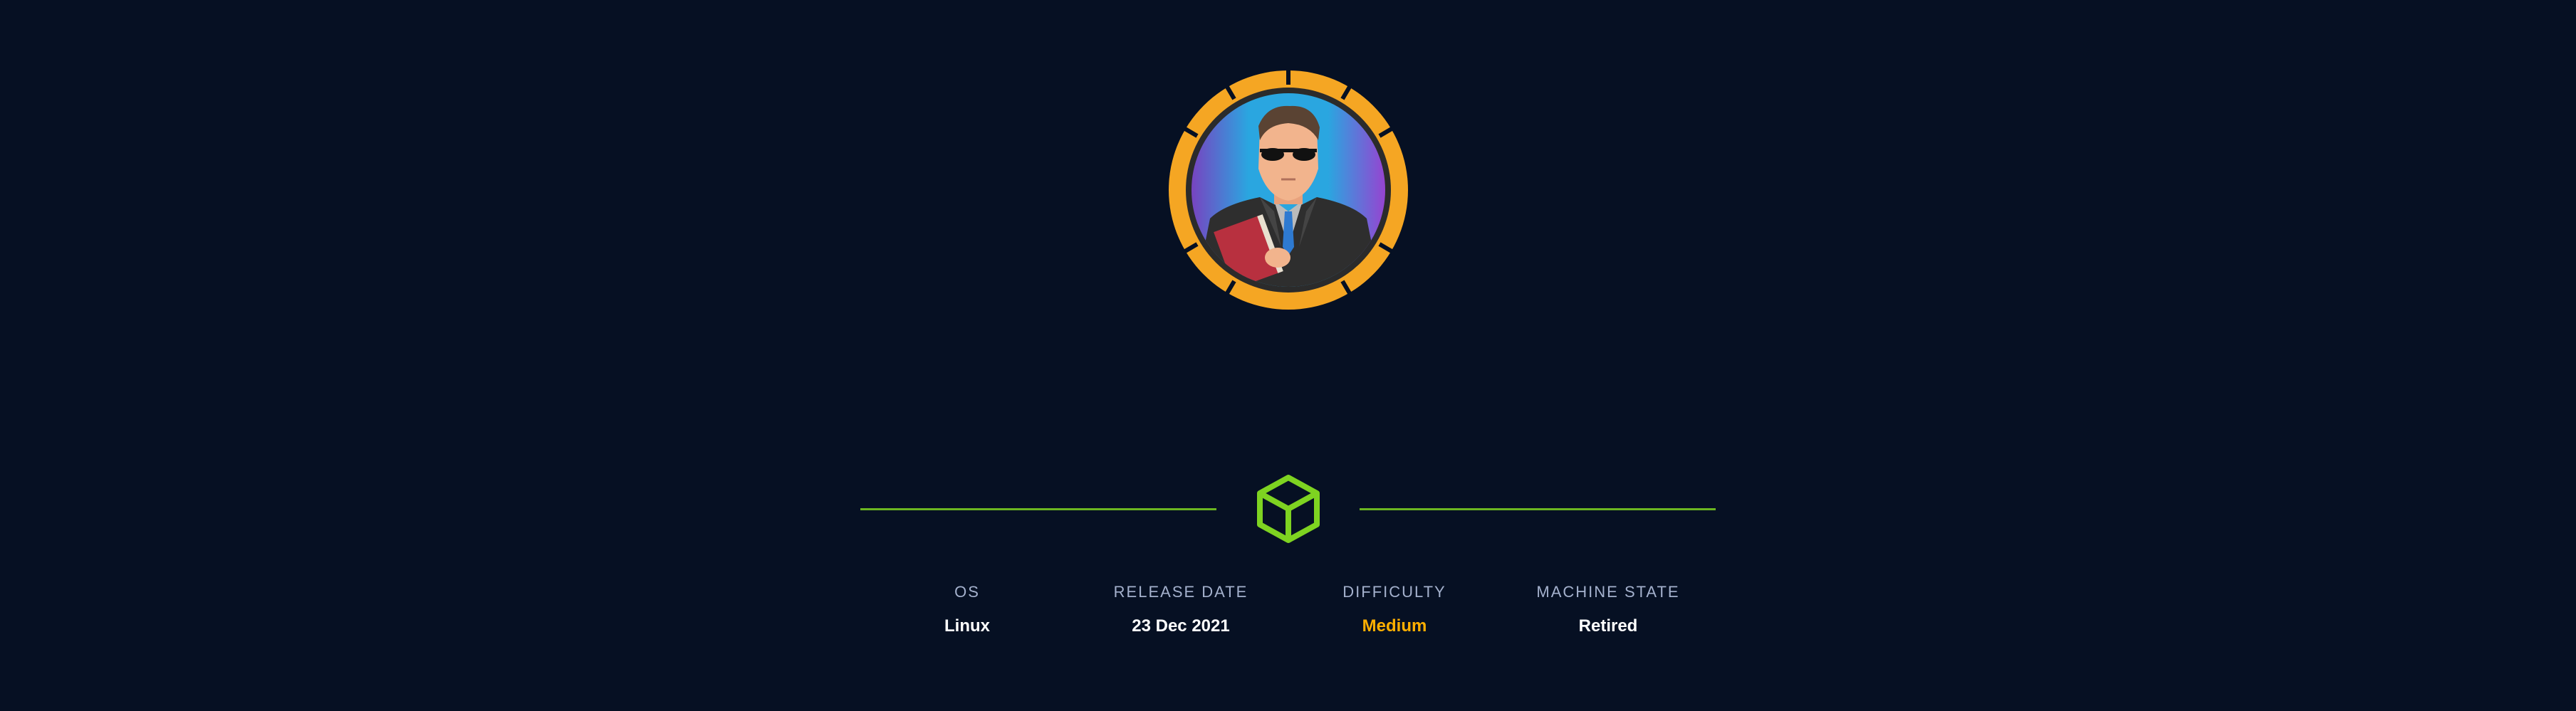 The height and width of the screenshot is (711, 2576). What do you see at coordinates (1180, 592) in the screenshot?
I see `stat-label-release-date: RELEASE DATE` at bounding box center [1180, 592].